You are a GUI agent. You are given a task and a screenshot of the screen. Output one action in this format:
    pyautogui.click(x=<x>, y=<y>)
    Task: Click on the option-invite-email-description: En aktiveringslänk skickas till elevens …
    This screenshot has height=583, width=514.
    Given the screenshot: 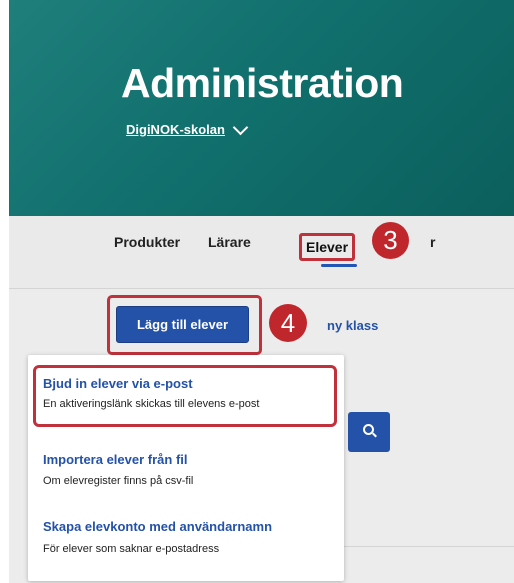 What is the action you would take?
    pyautogui.click(x=151, y=404)
    